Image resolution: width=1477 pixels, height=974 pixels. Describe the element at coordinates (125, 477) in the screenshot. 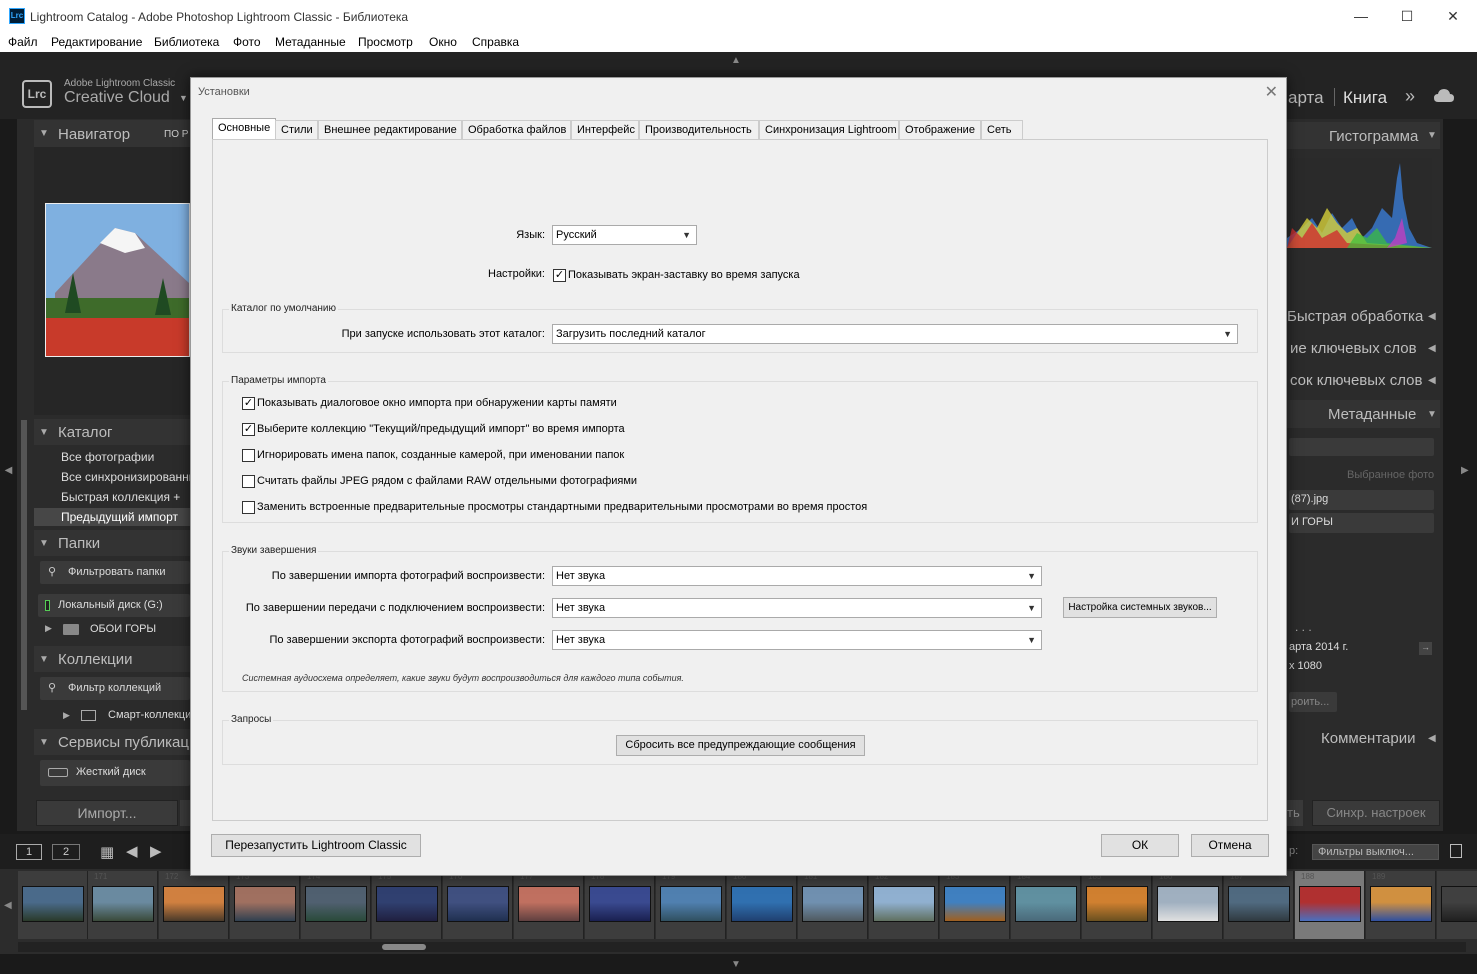

I see `catalog-item-all-synced: Все синхронизированные` at that location.